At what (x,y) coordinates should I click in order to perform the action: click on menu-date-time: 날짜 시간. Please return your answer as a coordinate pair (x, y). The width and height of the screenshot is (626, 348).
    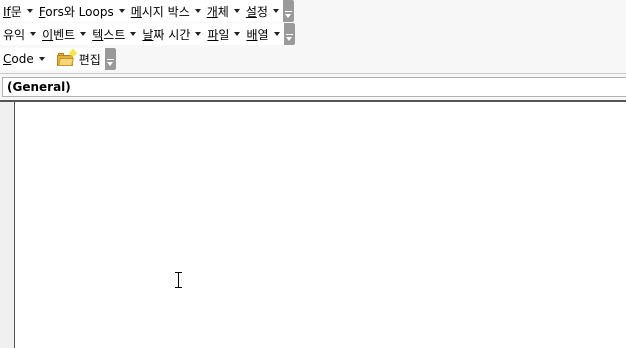
    Looking at the image, I should click on (171, 34).